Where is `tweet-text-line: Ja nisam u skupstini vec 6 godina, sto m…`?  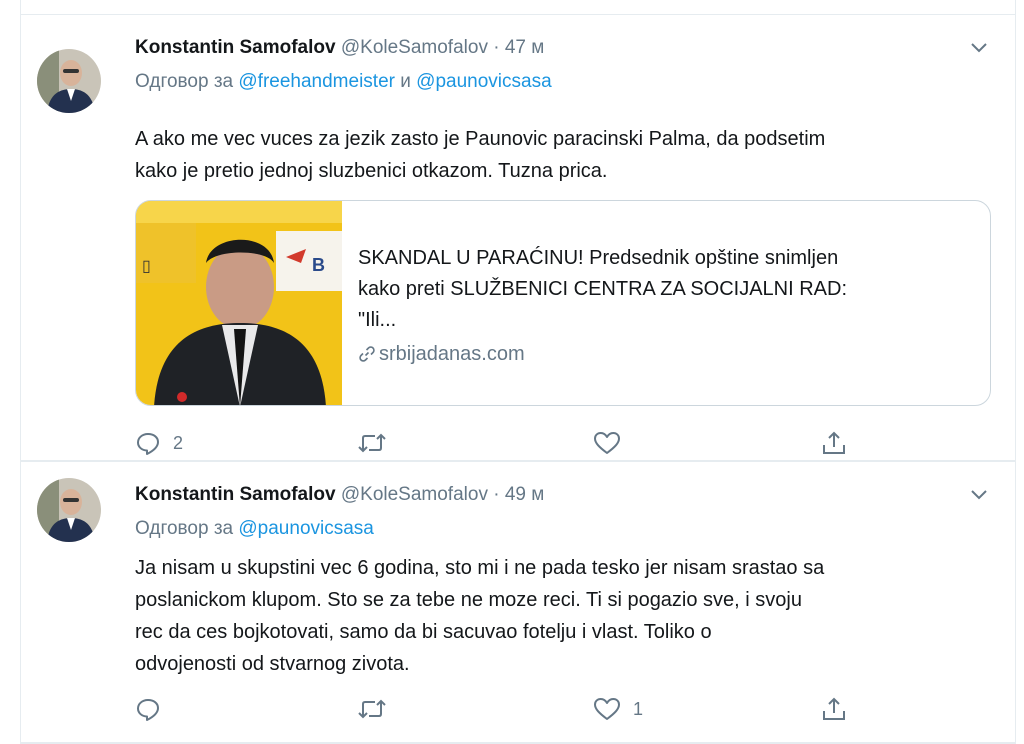
tweet-text-line: Ja nisam u skupstini vec 6 godina, sto m… is located at coordinates (480, 568).